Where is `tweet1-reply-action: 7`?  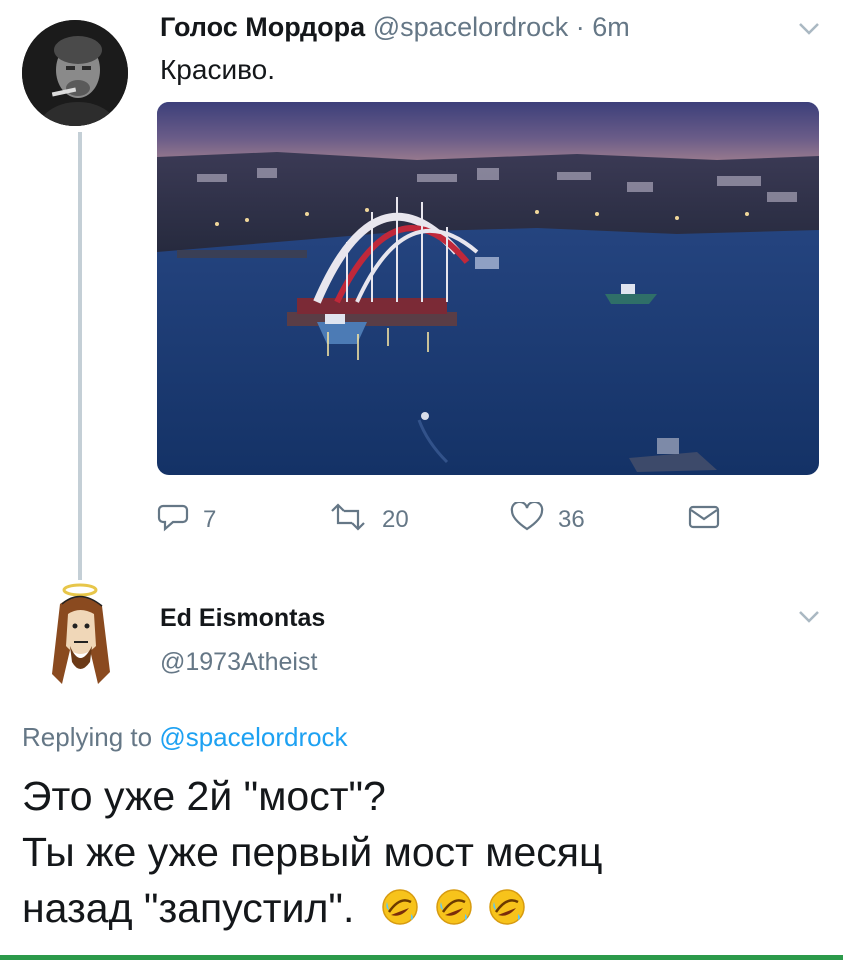 tweet1-reply-action: 7 is located at coordinates (186, 520).